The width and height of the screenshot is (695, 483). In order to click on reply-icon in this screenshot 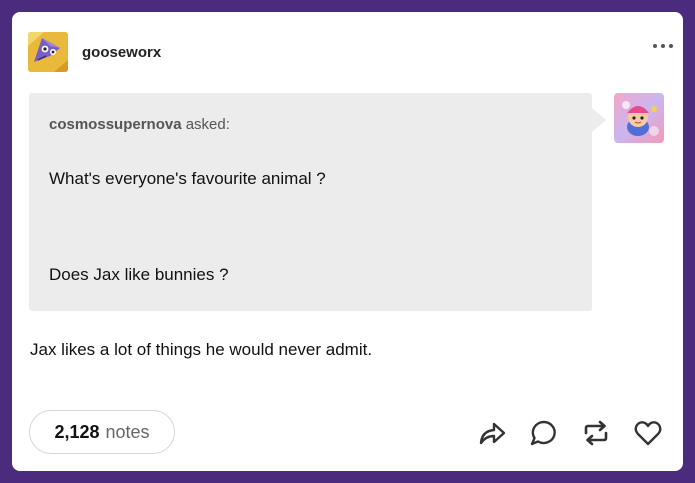, I will do `click(544, 433)`.